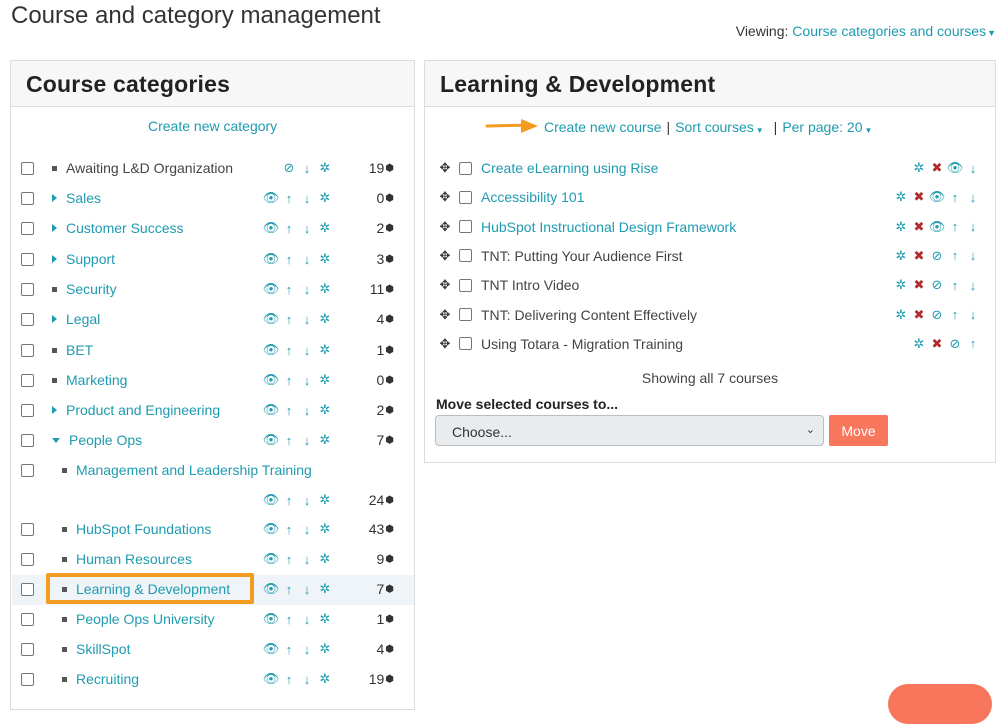 The image size is (1000, 724). What do you see at coordinates (603, 127) in the screenshot?
I see `create-new-course-link: Create new course` at bounding box center [603, 127].